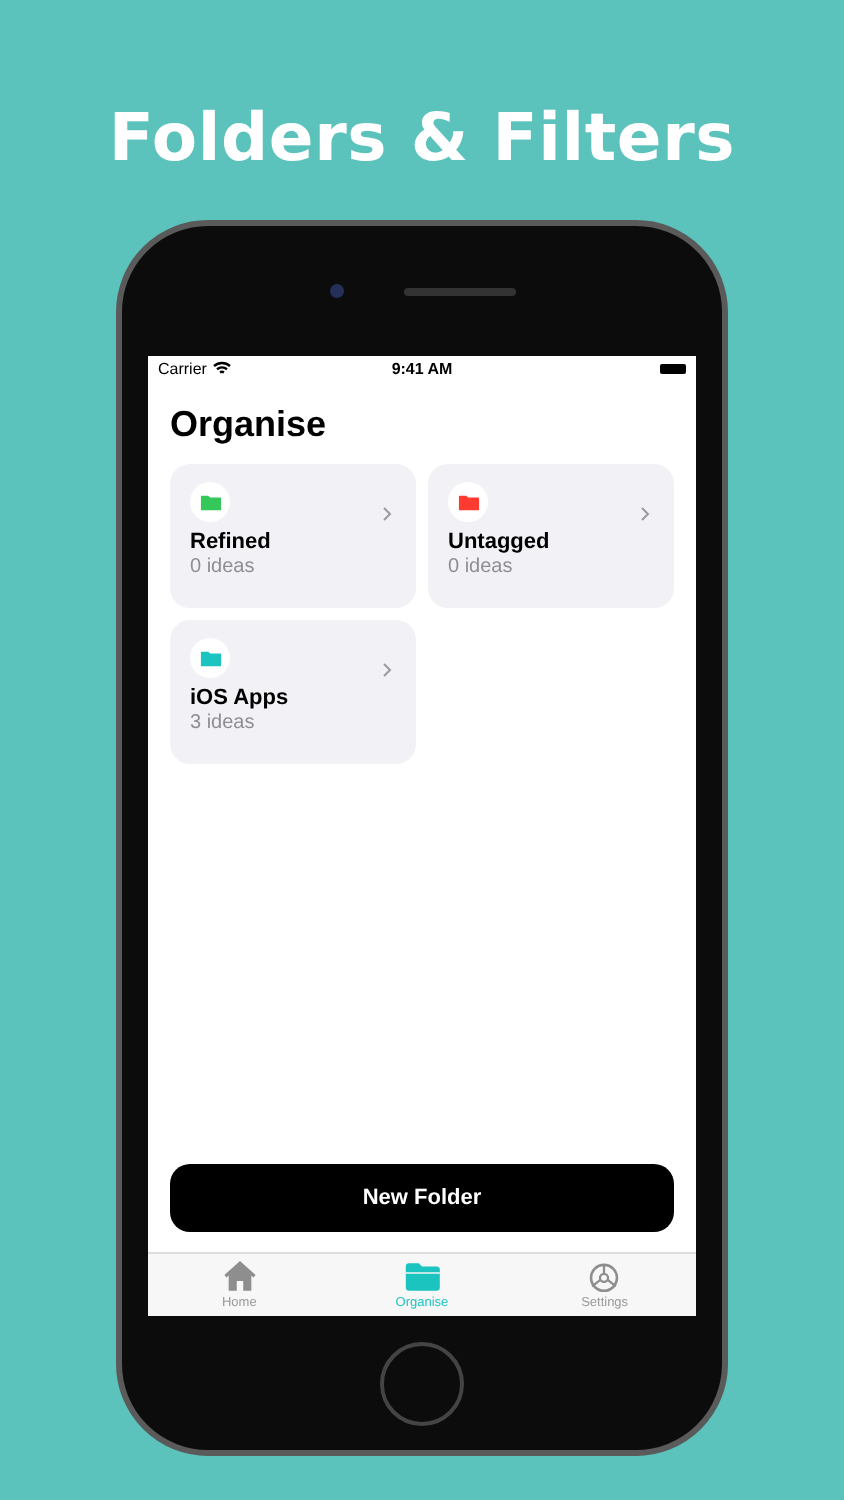  I want to click on home-icon, so click(239, 1277).